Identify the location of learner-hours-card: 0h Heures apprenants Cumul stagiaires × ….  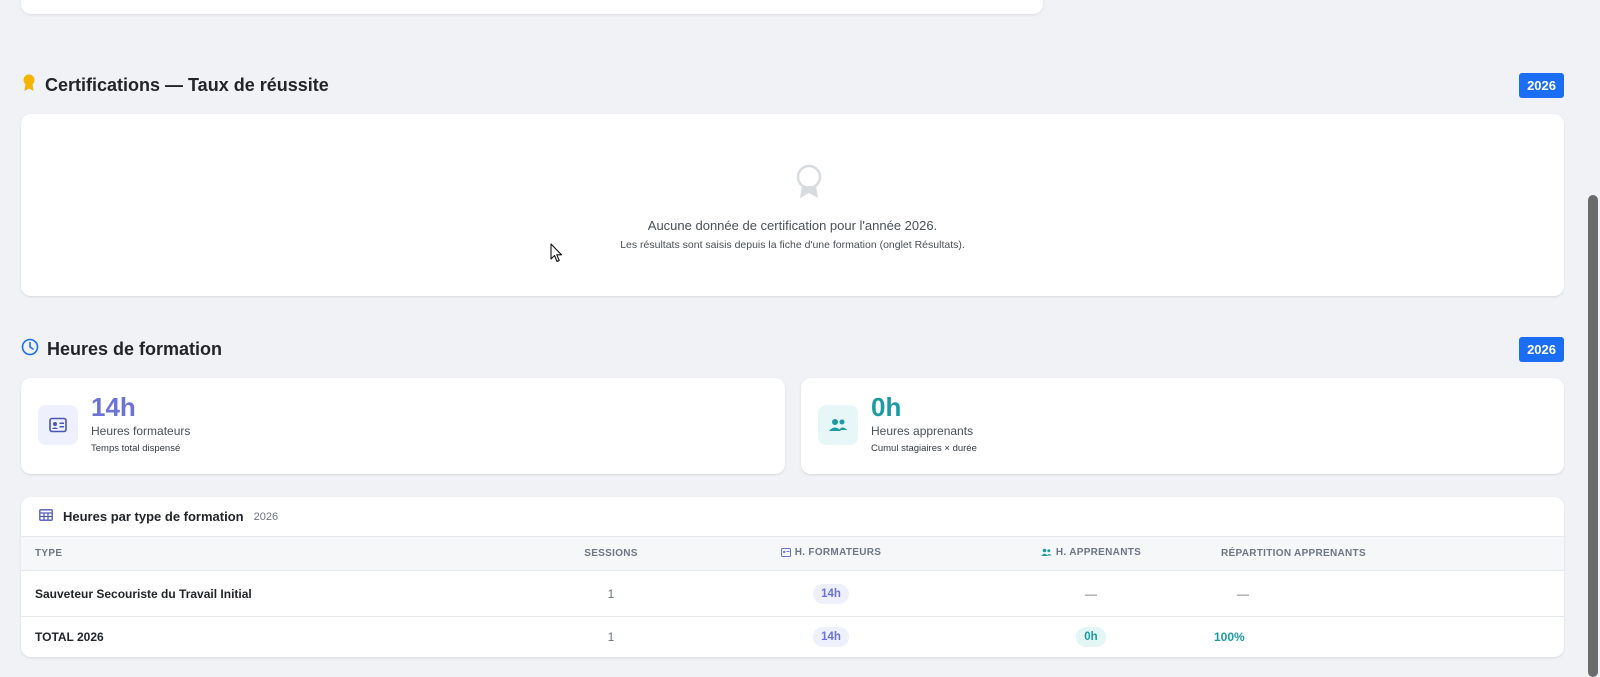
(1182, 426).